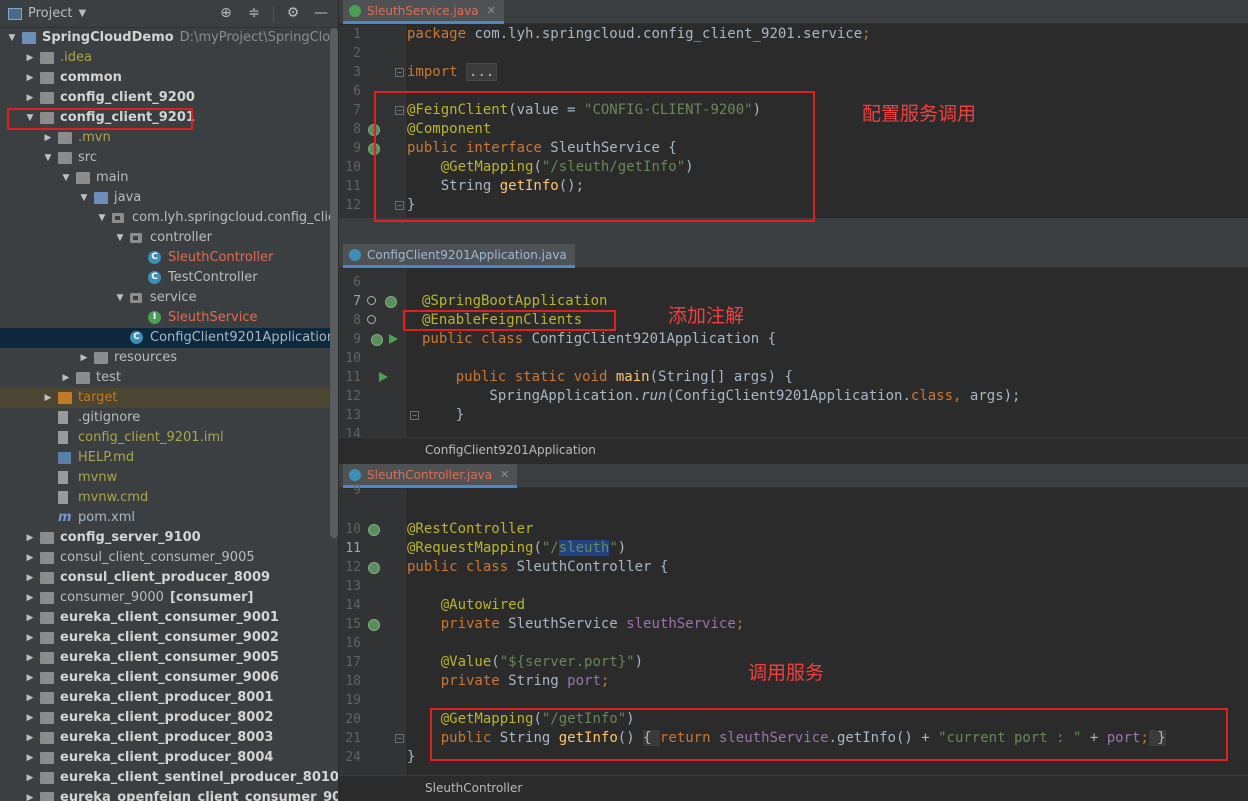 This screenshot has width=1248, height=801. What do you see at coordinates (254, 13) in the screenshot?
I see `collapse-all-icon: ≑` at bounding box center [254, 13].